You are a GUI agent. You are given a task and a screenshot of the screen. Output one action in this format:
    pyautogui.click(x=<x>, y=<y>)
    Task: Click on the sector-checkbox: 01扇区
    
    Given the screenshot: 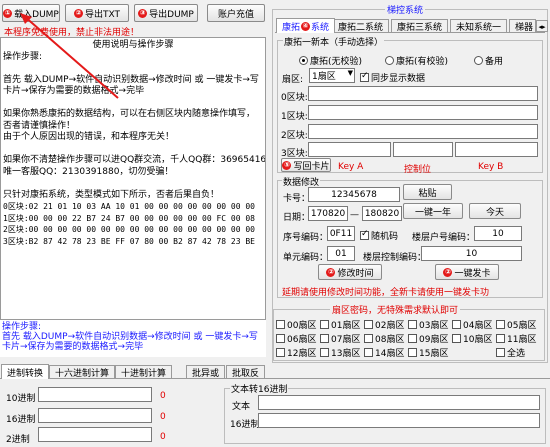 What is the action you would take?
    pyautogui.click(x=340, y=324)
    